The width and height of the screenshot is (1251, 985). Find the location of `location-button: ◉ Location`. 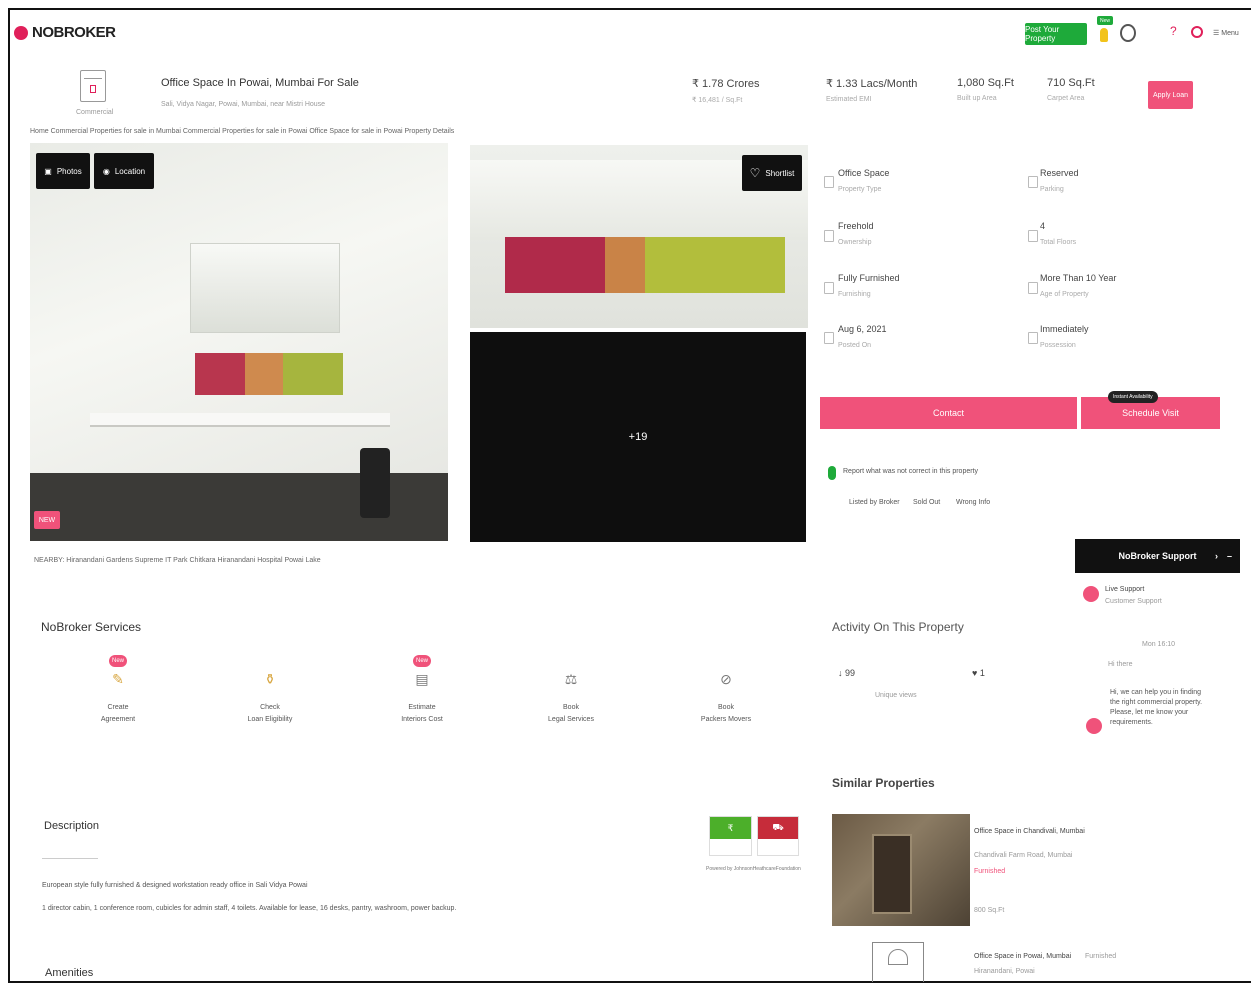

location-button: ◉ Location is located at coordinates (124, 171).